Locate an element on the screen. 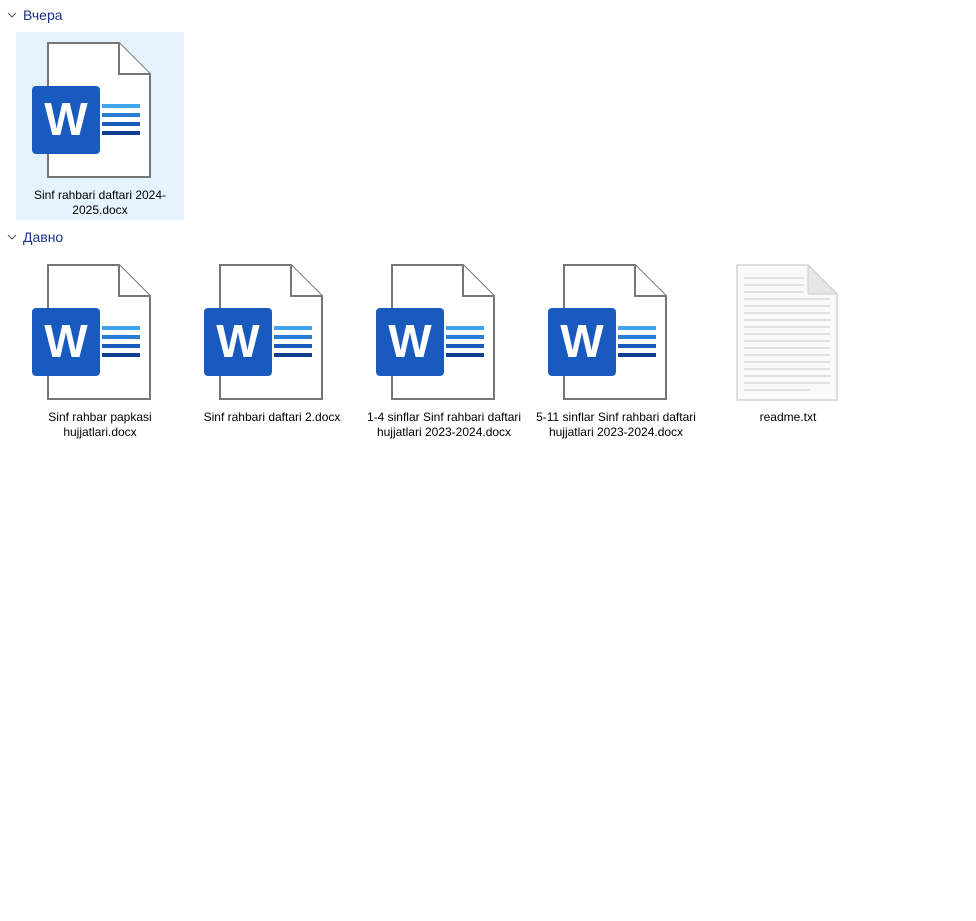  text-document-icon is located at coordinates (780, 334).